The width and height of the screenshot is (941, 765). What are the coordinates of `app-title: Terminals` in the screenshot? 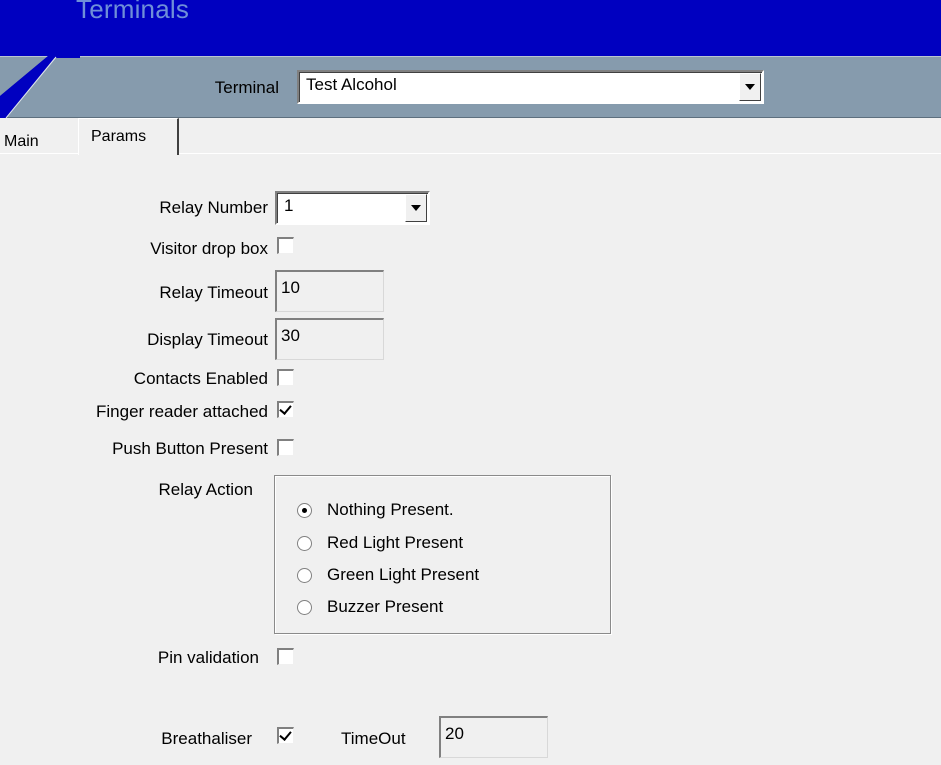 It's located at (133, 12).